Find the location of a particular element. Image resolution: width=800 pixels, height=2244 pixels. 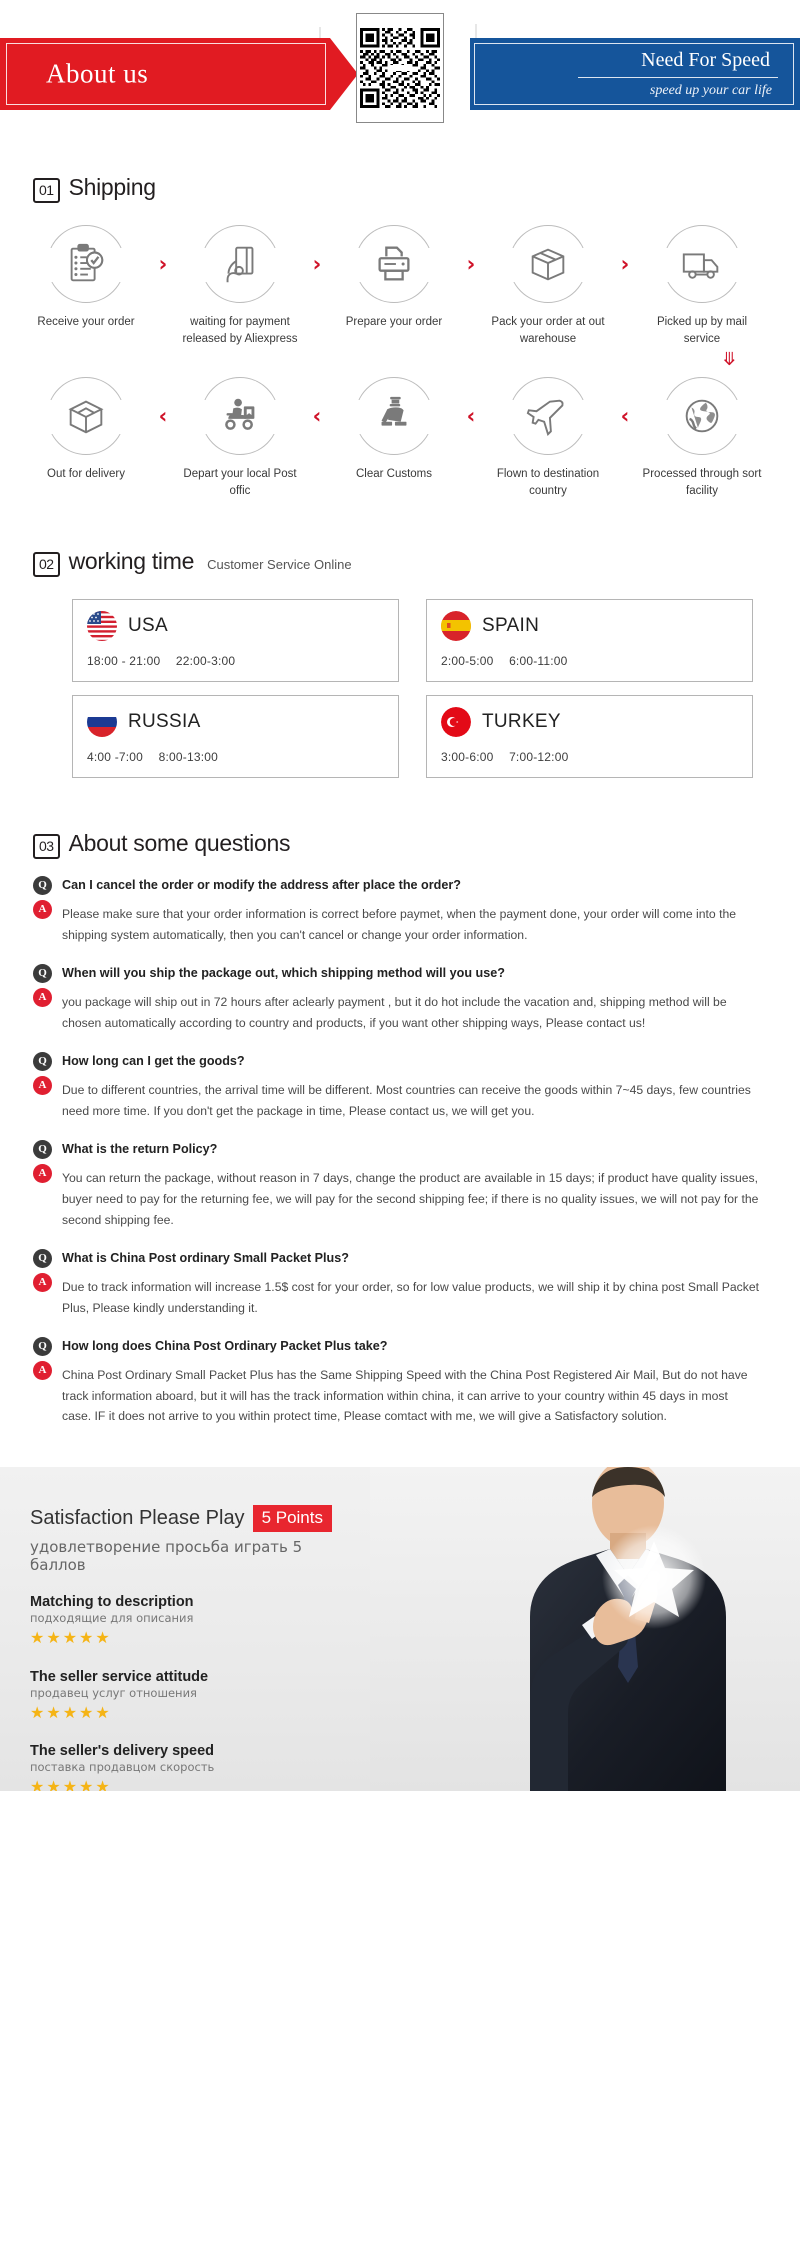

country-name: USA is located at coordinates (148, 625).